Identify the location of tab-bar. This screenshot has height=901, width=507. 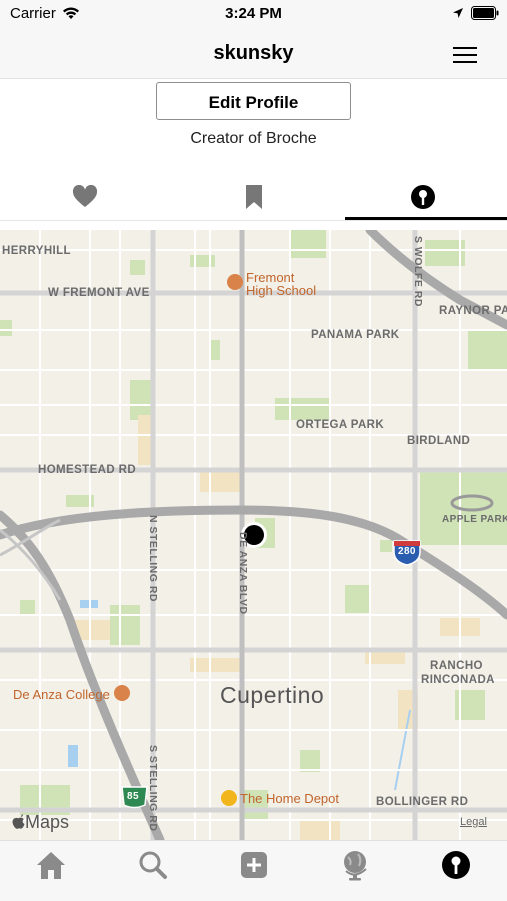
(253, 870).